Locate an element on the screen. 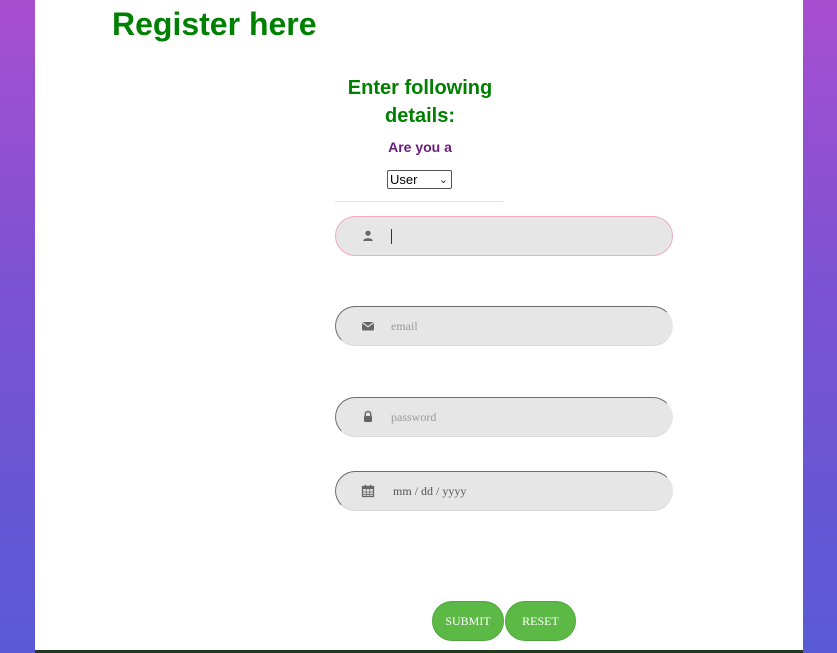 This screenshot has width=837, height=653. role-select-value: User is located at coordinates (404, 179).